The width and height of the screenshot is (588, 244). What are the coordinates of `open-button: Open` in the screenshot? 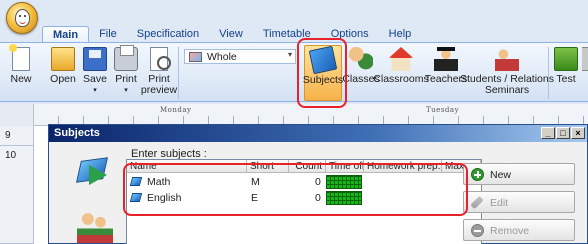 It's located at (63, 73).